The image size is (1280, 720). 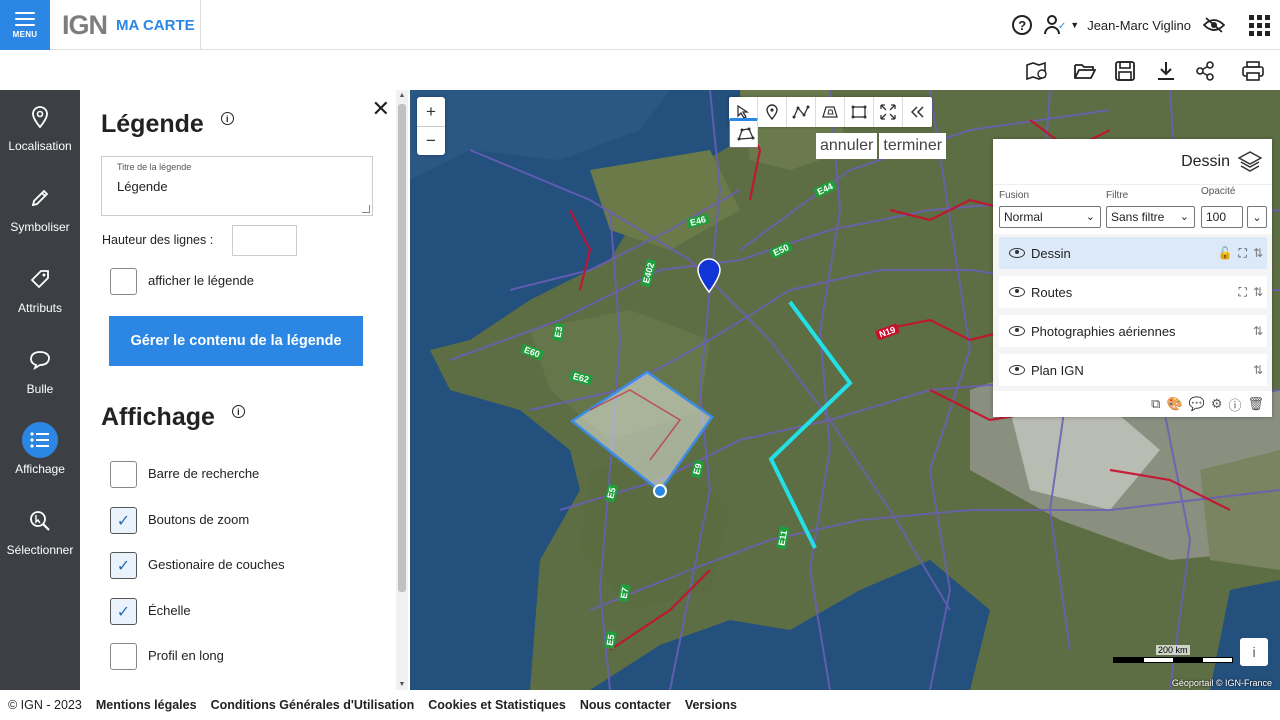 What do you see at coordinates (1218, 191) in the screenshot?
I see `opacity-label: Opacité` at bounding box center [1218, 191].